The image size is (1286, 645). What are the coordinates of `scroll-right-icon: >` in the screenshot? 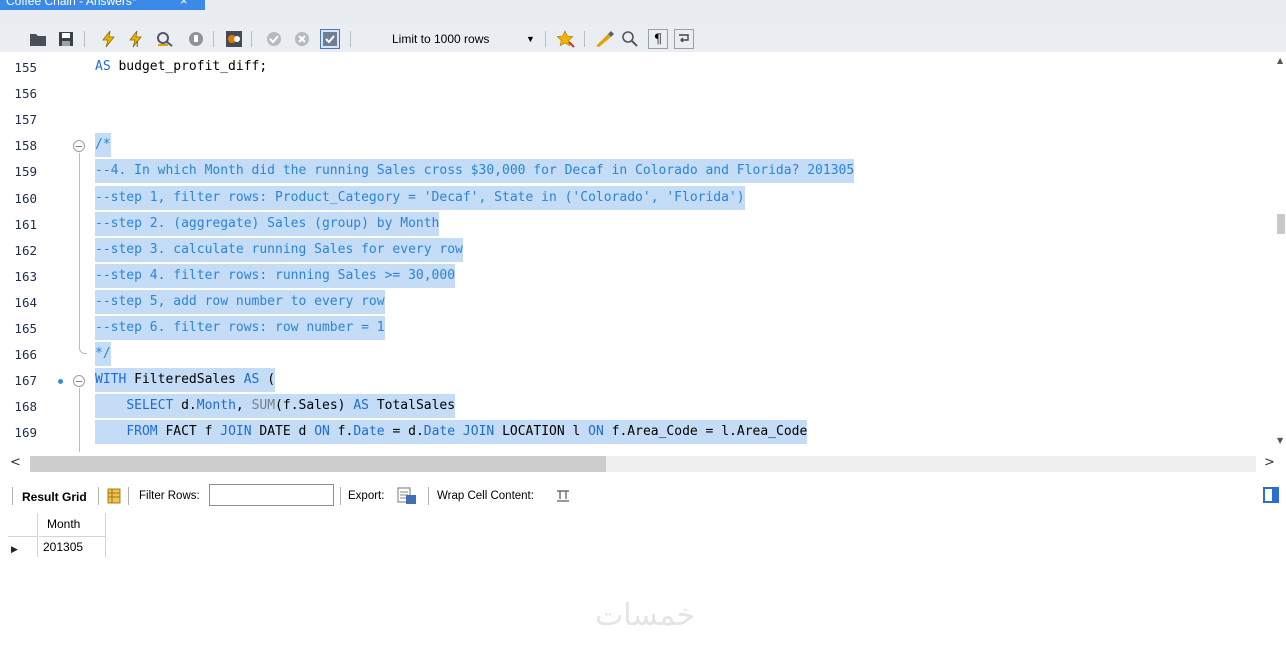 It's located at (1269, 462).